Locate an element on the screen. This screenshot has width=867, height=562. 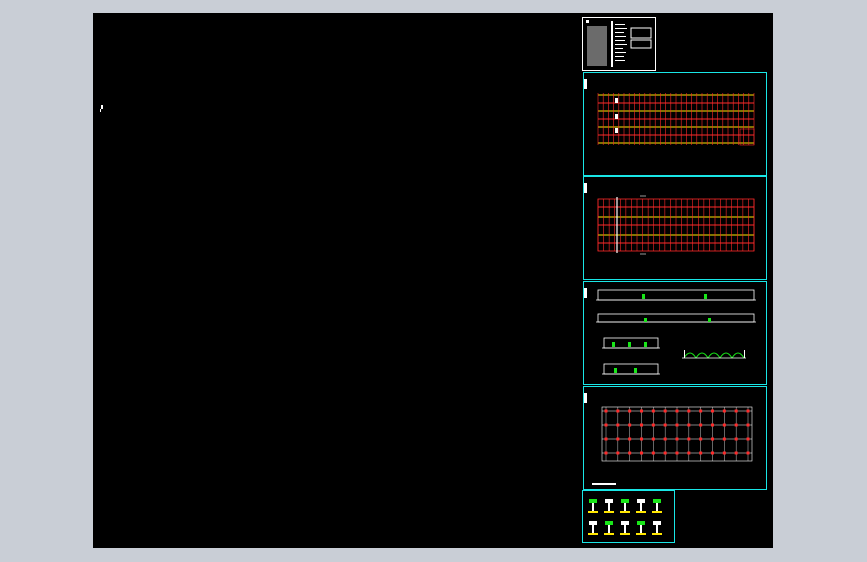
title-sheet is located at coordinates (619, 44).